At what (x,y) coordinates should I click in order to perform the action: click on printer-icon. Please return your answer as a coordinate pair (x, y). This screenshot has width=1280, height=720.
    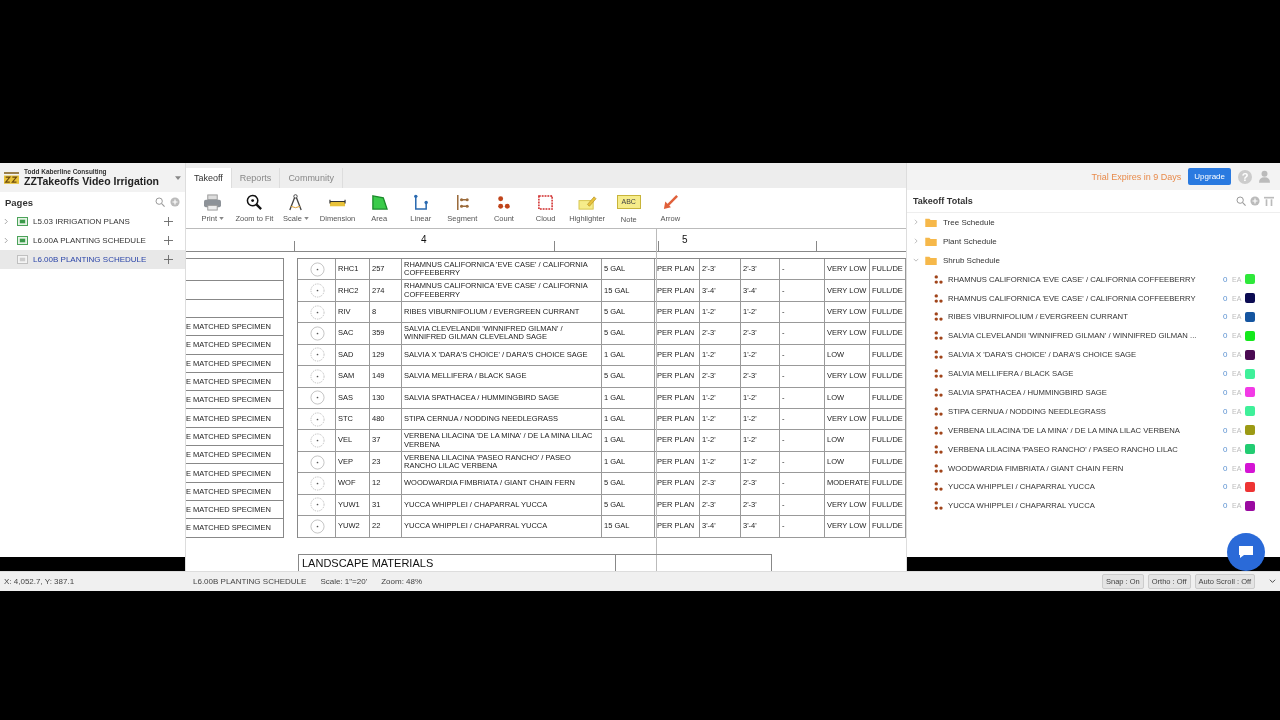
    Looking at the image, I should click on (213, 202).